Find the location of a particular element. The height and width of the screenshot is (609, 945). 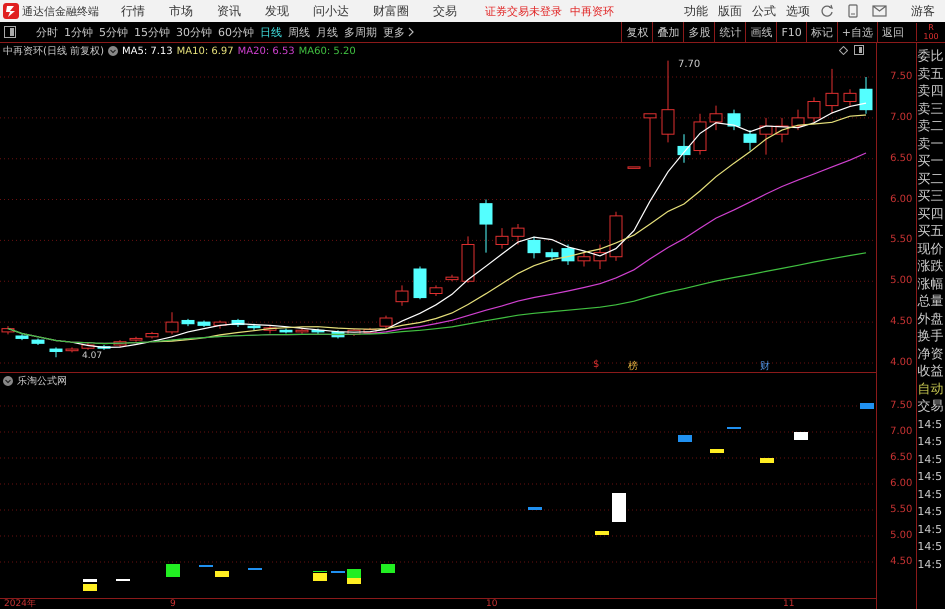

chart-title: 中再资环(日线 前复权) is located at coordinates (53, 51).